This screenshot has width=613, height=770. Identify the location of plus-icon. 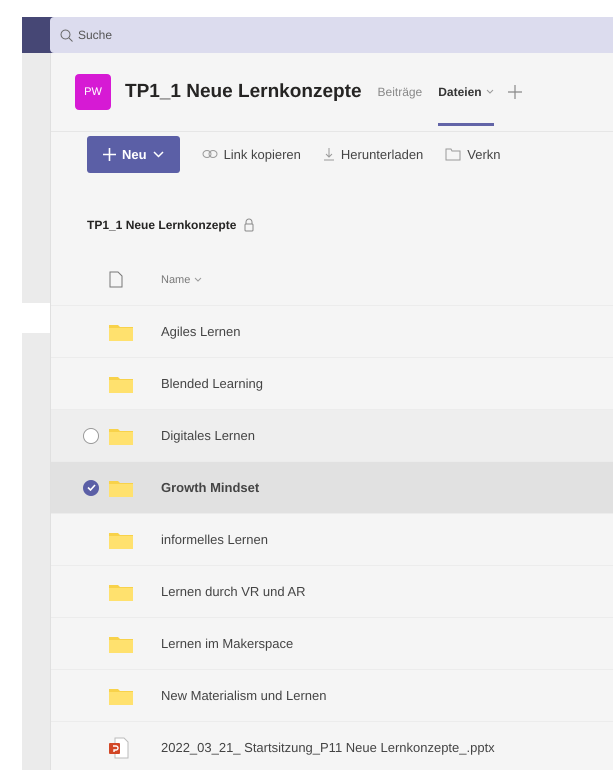
(109, 154).